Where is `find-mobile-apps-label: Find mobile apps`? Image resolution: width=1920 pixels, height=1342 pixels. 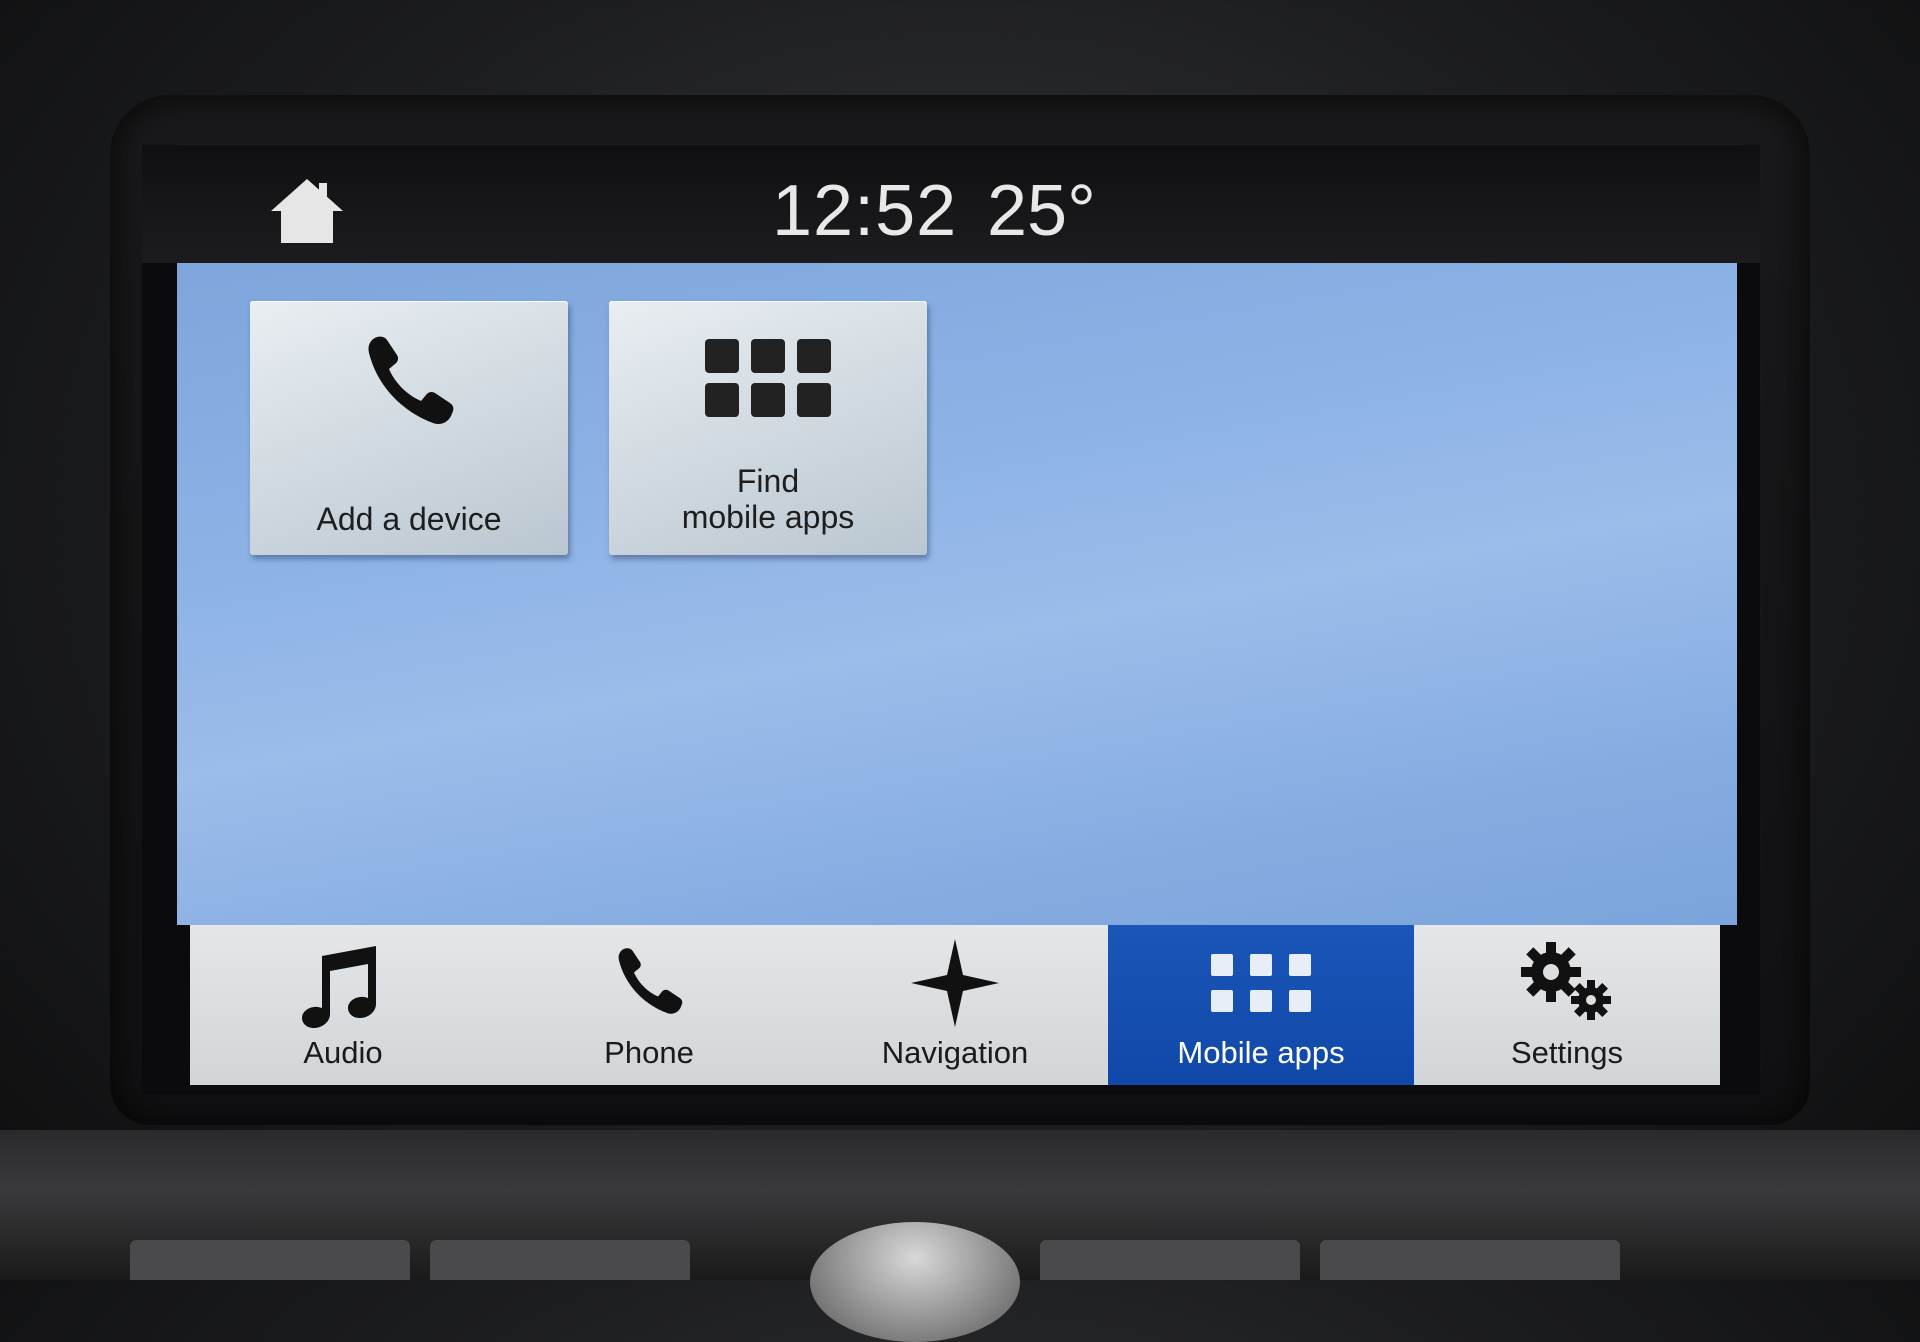
find-mobile-apps-label: Find mobile apps is located at coordinates (768, 499).